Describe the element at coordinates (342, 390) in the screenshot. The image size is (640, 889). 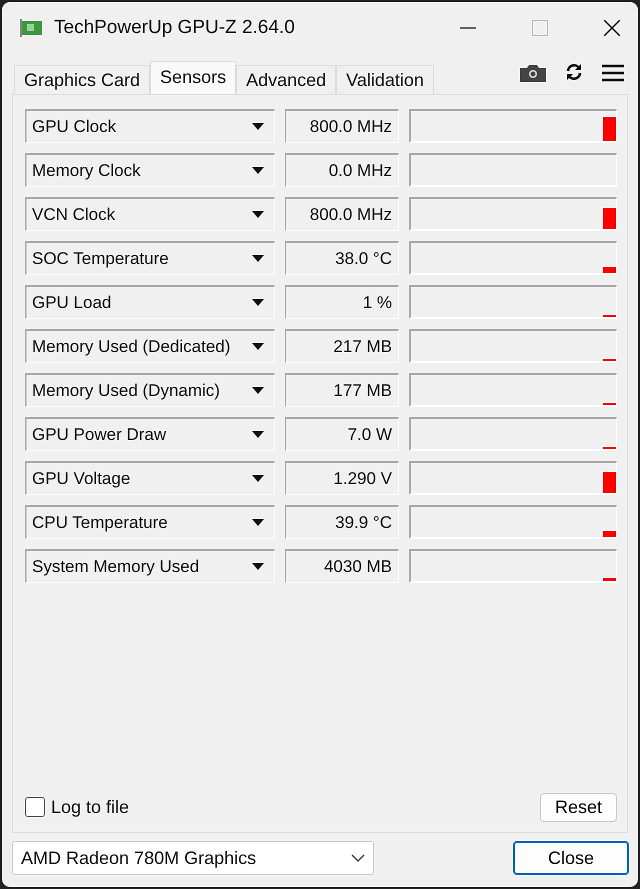
I see `sensor-reading: 177 MB` at that location.